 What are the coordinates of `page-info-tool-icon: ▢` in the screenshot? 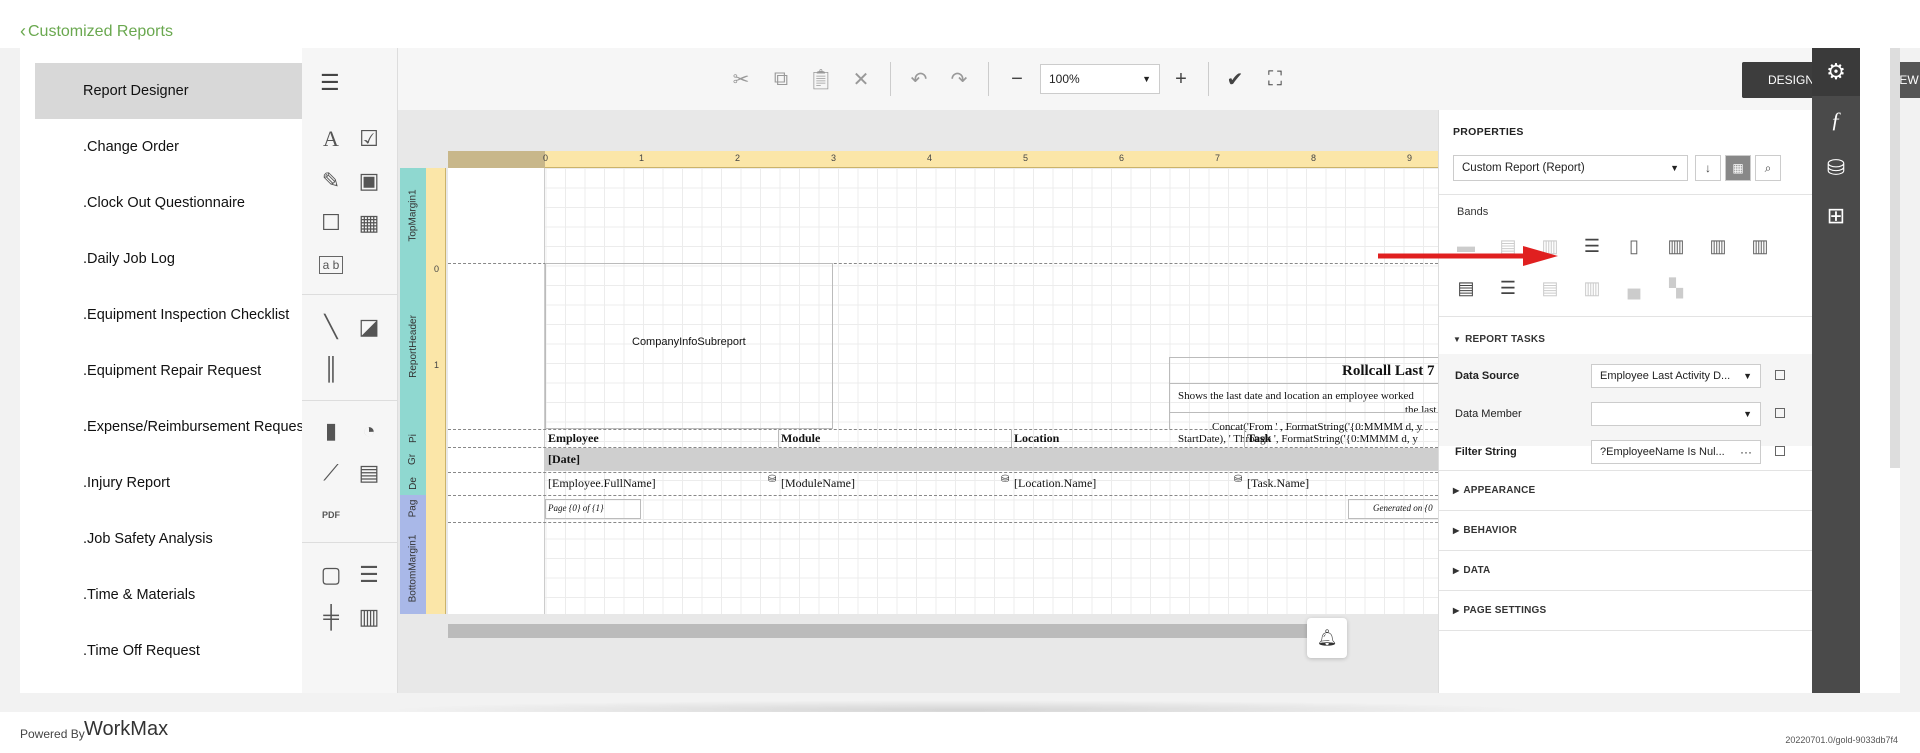 It's located at (331, 575).